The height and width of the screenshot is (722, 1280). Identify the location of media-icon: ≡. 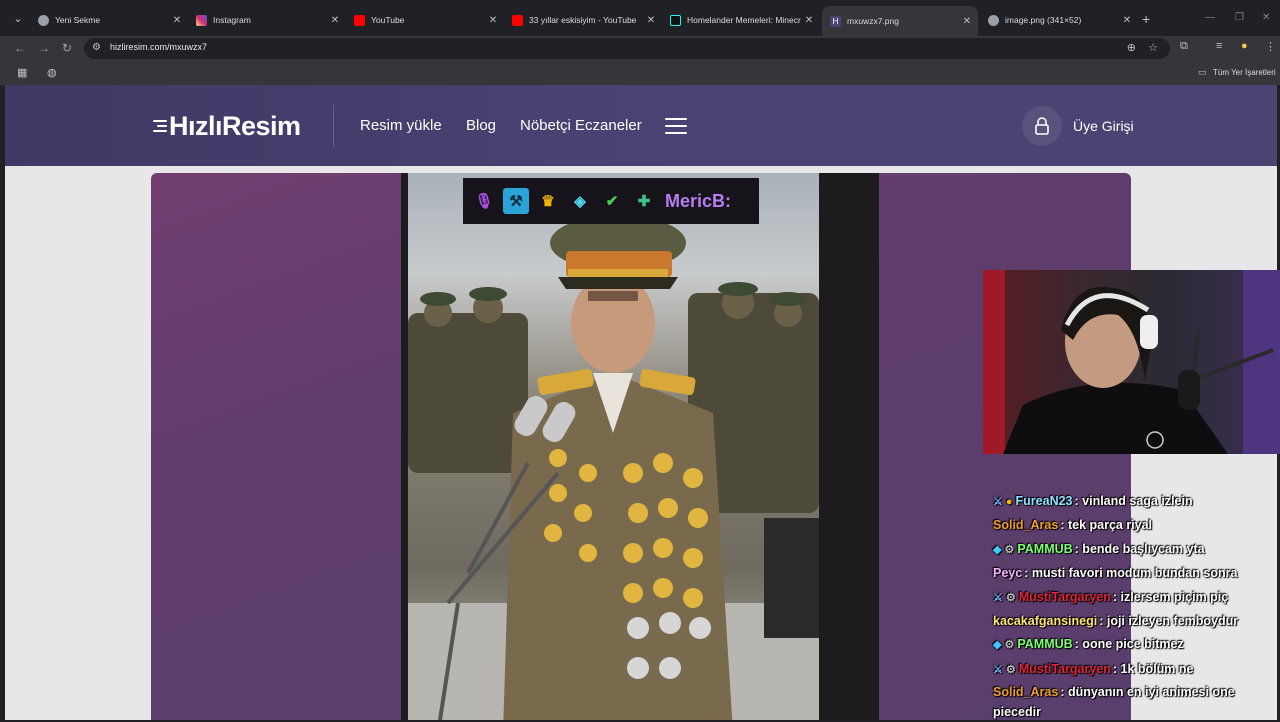
(1219, 46).